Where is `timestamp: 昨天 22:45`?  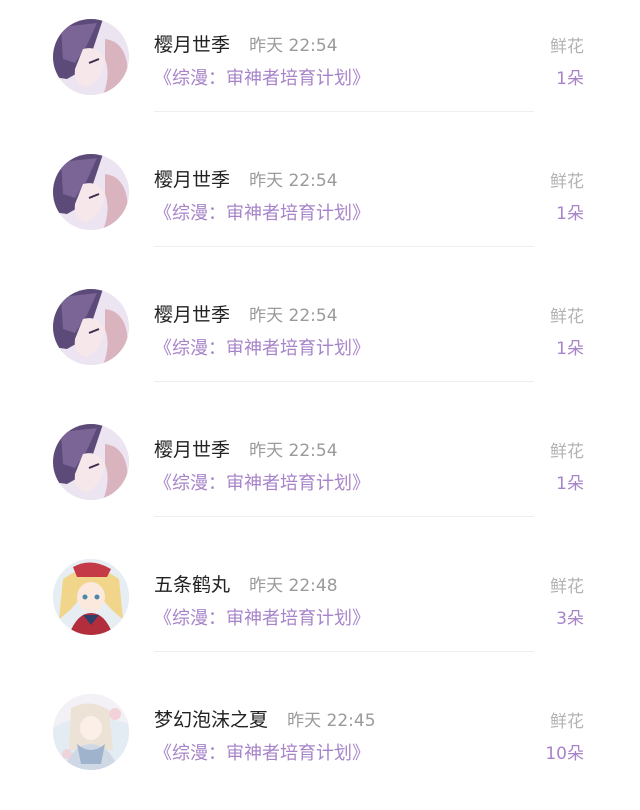 timestamp: 昨天 22:45 is located at coordinates (331, 721).